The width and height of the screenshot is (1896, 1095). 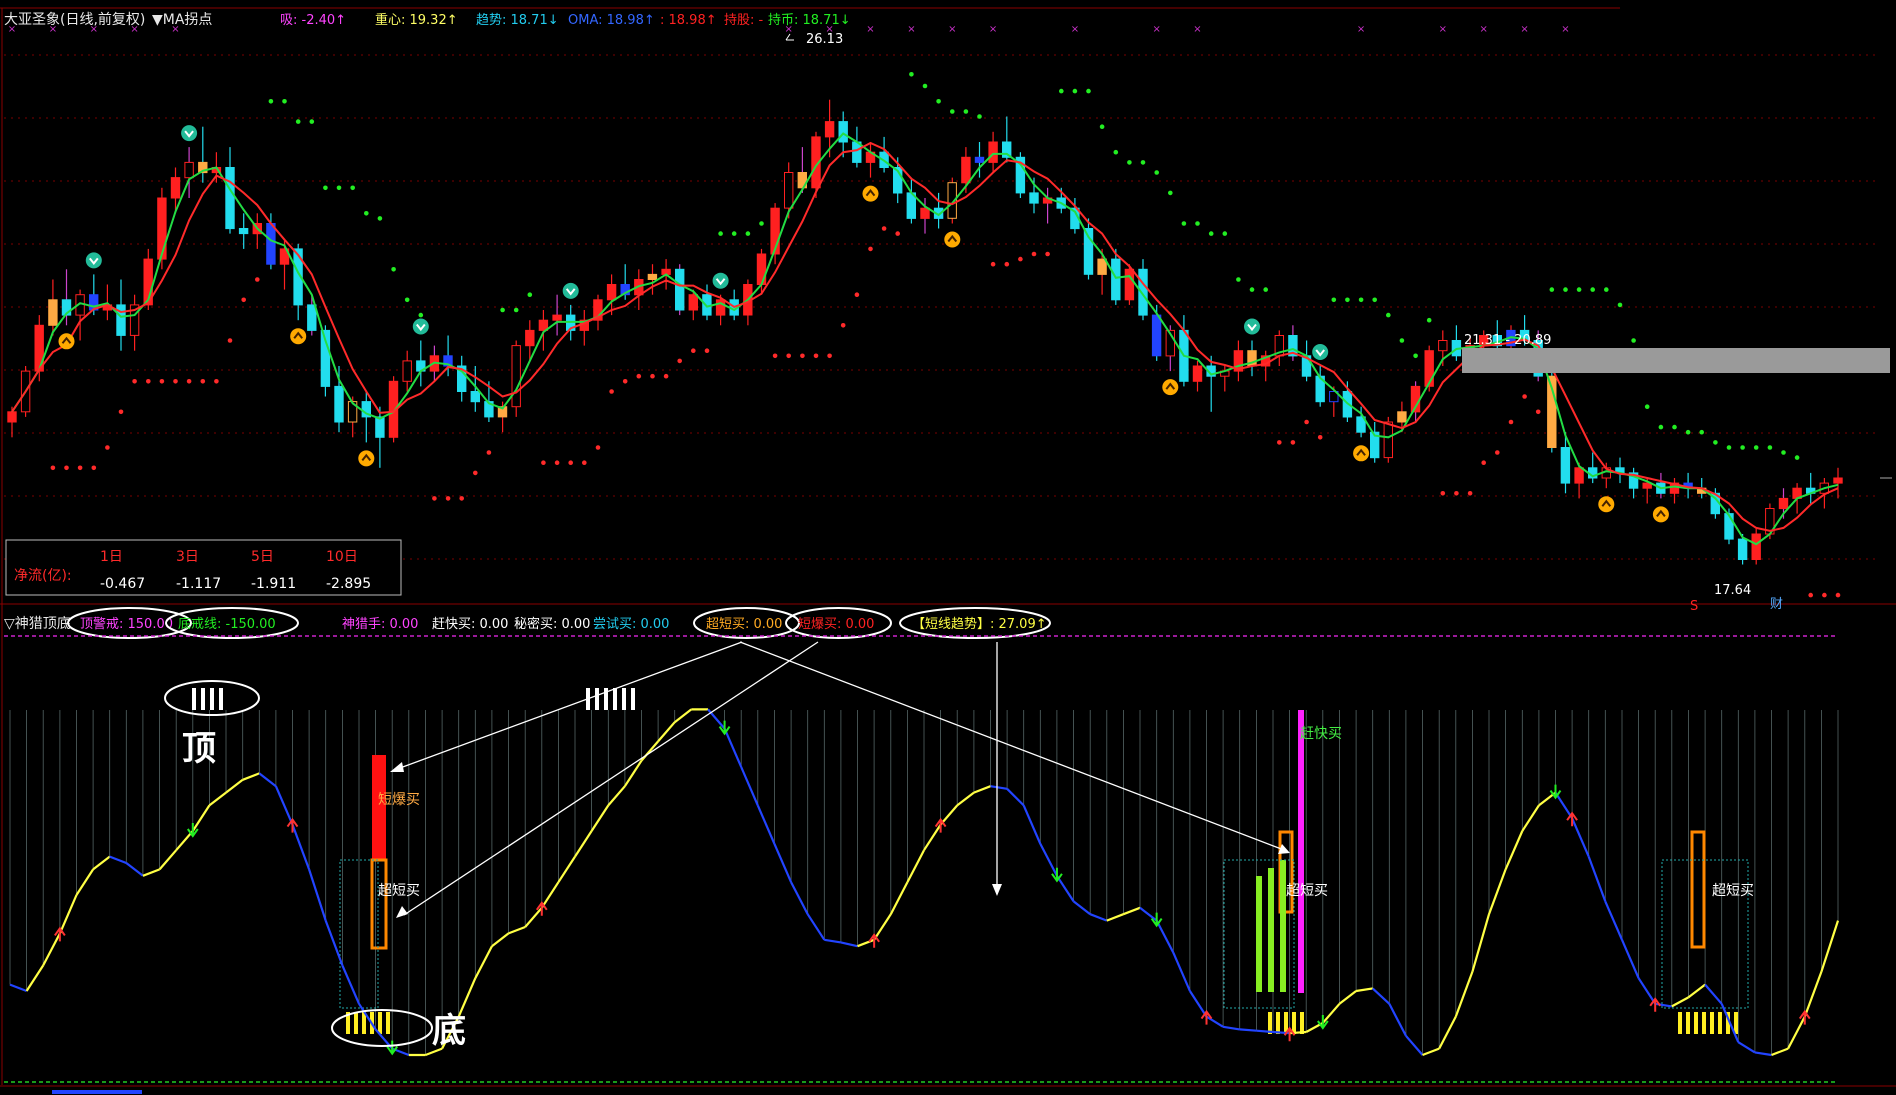 I want to click on indicator-item: 尝试买: 0.00, so click(x=631, y=624).